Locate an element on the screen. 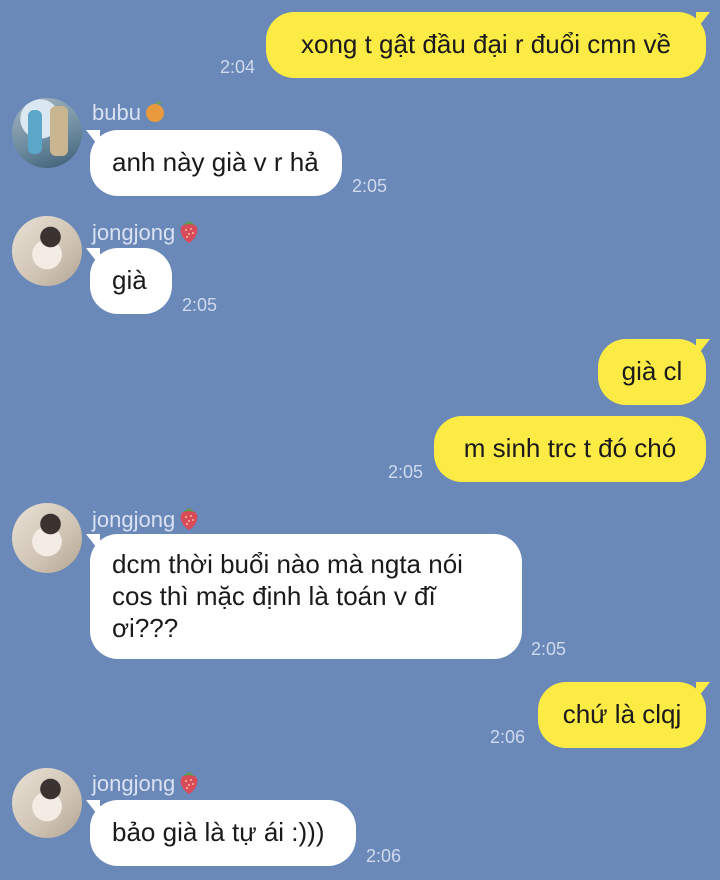 The height and width of the screenshot is (880, 720). message-text: chứ là clqj is located at coordinates (622, 714).